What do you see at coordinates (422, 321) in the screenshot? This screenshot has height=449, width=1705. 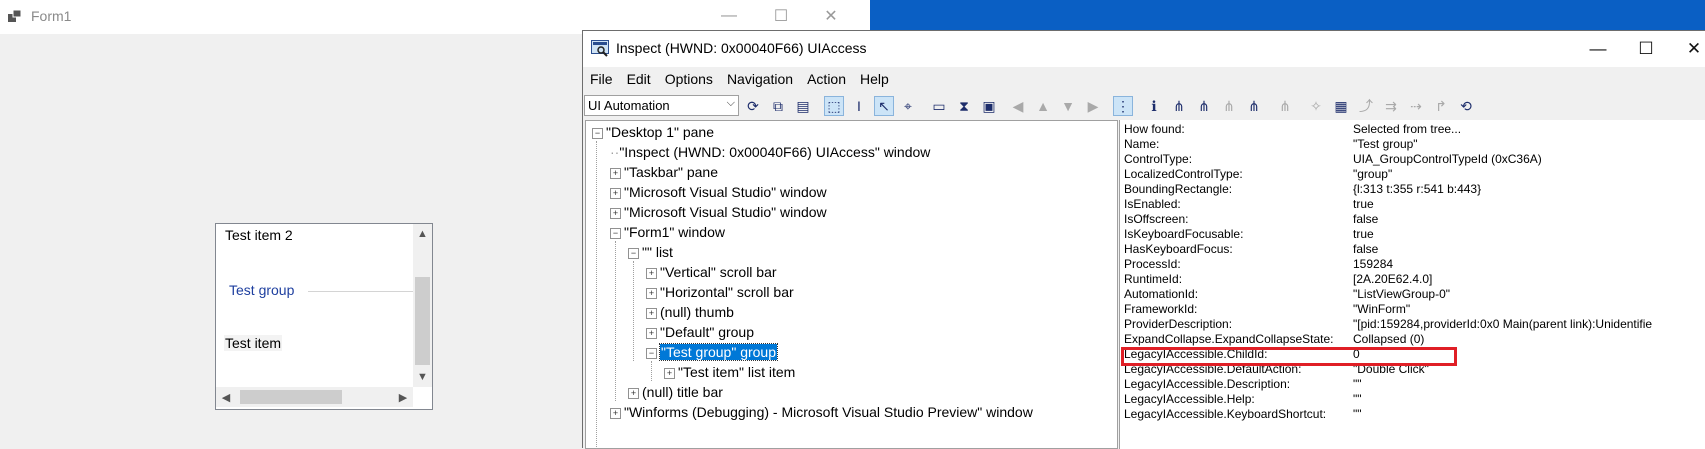 I see `vertical-scroll-thumb` at bounding box center [422, 321].